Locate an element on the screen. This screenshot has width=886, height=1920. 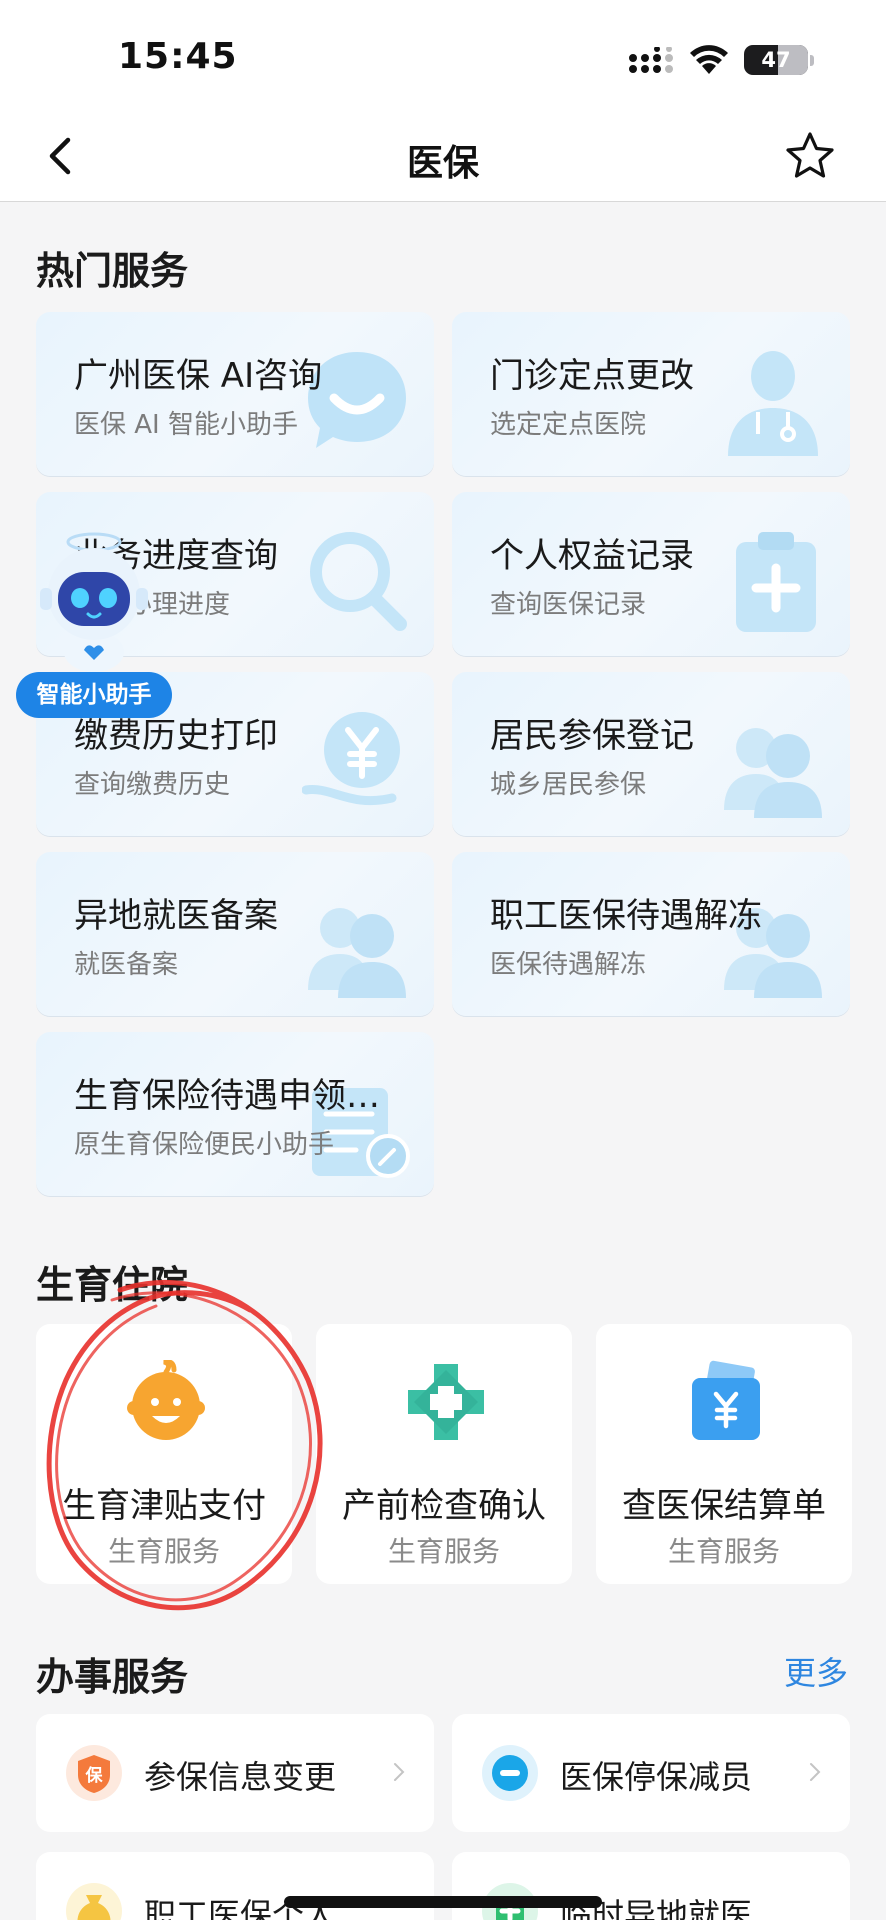
cellular-signal-icon is located at coordinates (651, 60).